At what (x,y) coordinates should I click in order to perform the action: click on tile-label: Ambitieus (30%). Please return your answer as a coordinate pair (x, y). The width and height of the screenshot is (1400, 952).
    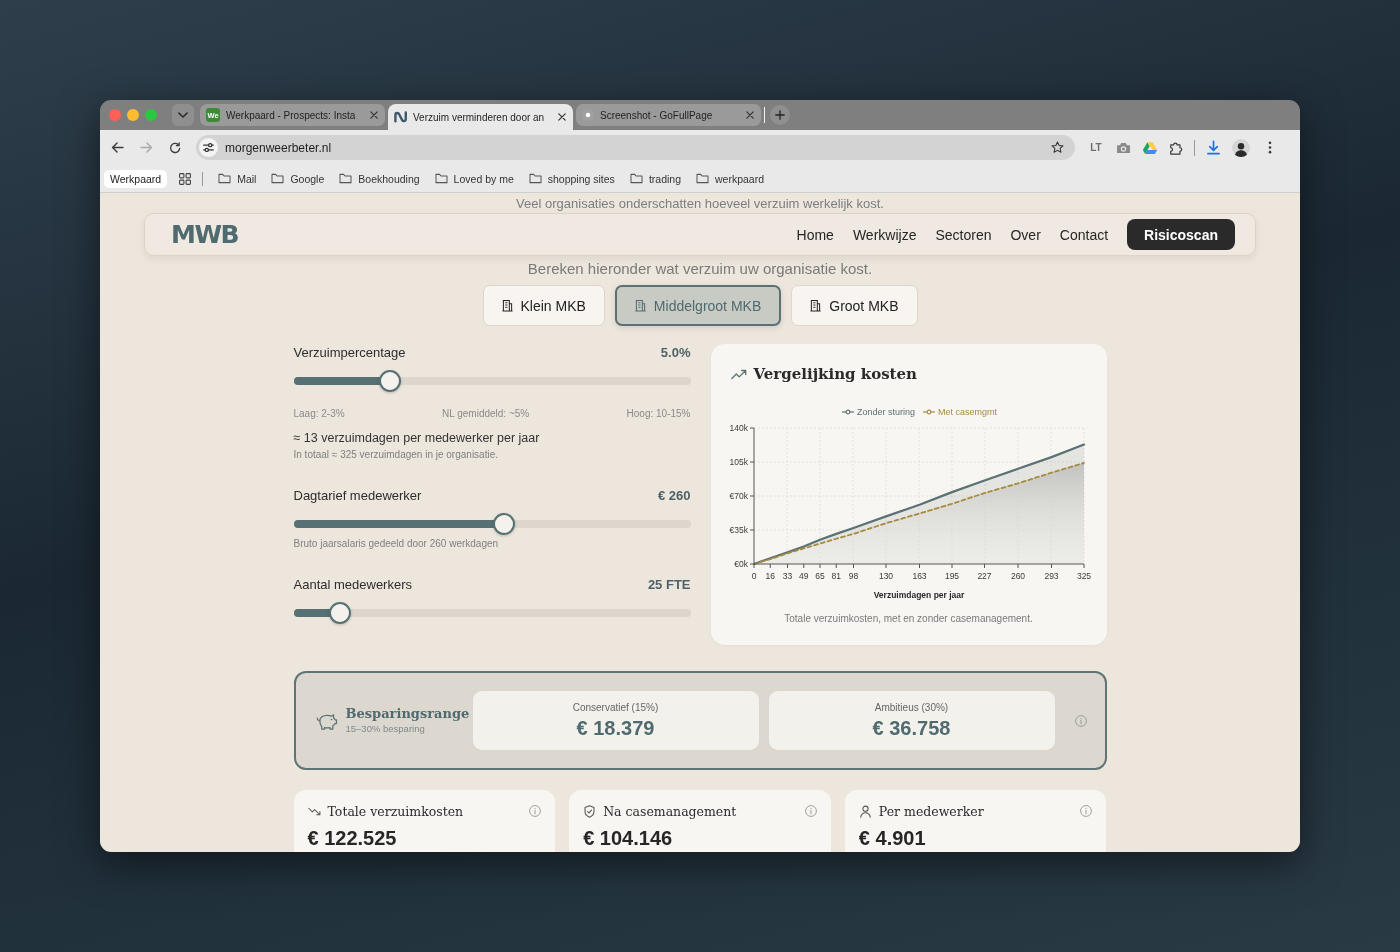
    Looking at the image, I should click on (911, 707).